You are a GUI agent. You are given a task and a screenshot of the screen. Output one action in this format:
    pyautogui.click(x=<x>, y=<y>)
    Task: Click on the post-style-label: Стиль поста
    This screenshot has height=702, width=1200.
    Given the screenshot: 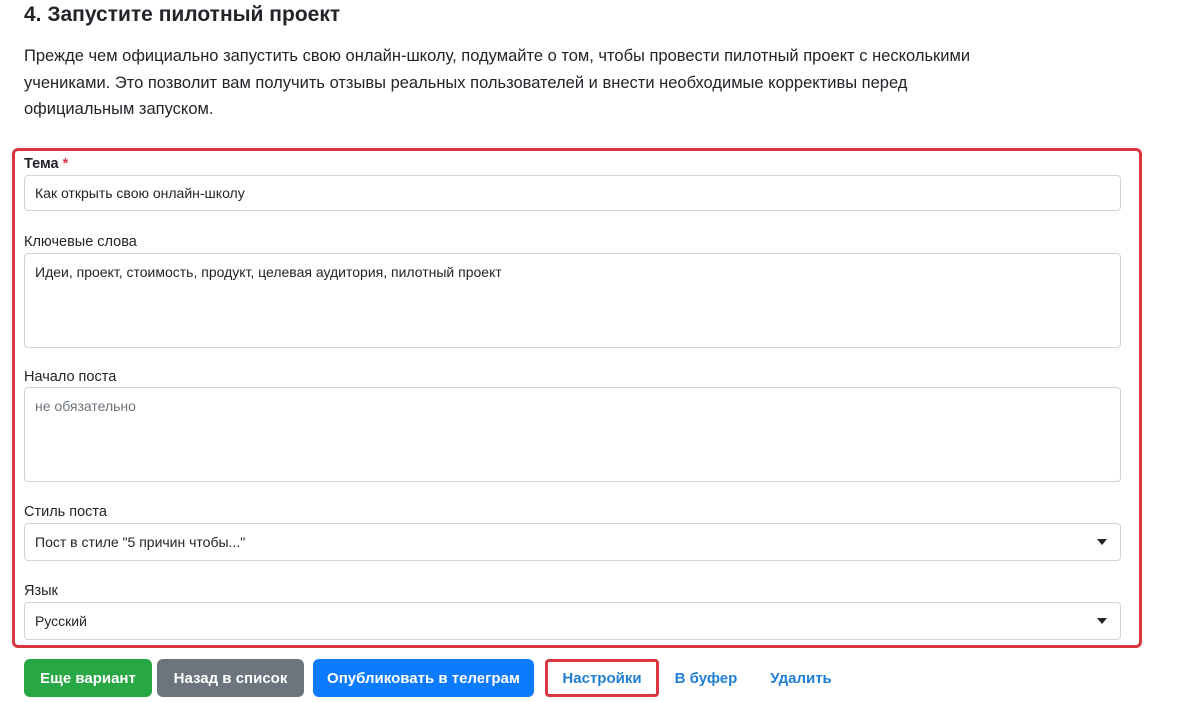 What is the action you would take?
    pyautogui.click(x=65, y=512)
    